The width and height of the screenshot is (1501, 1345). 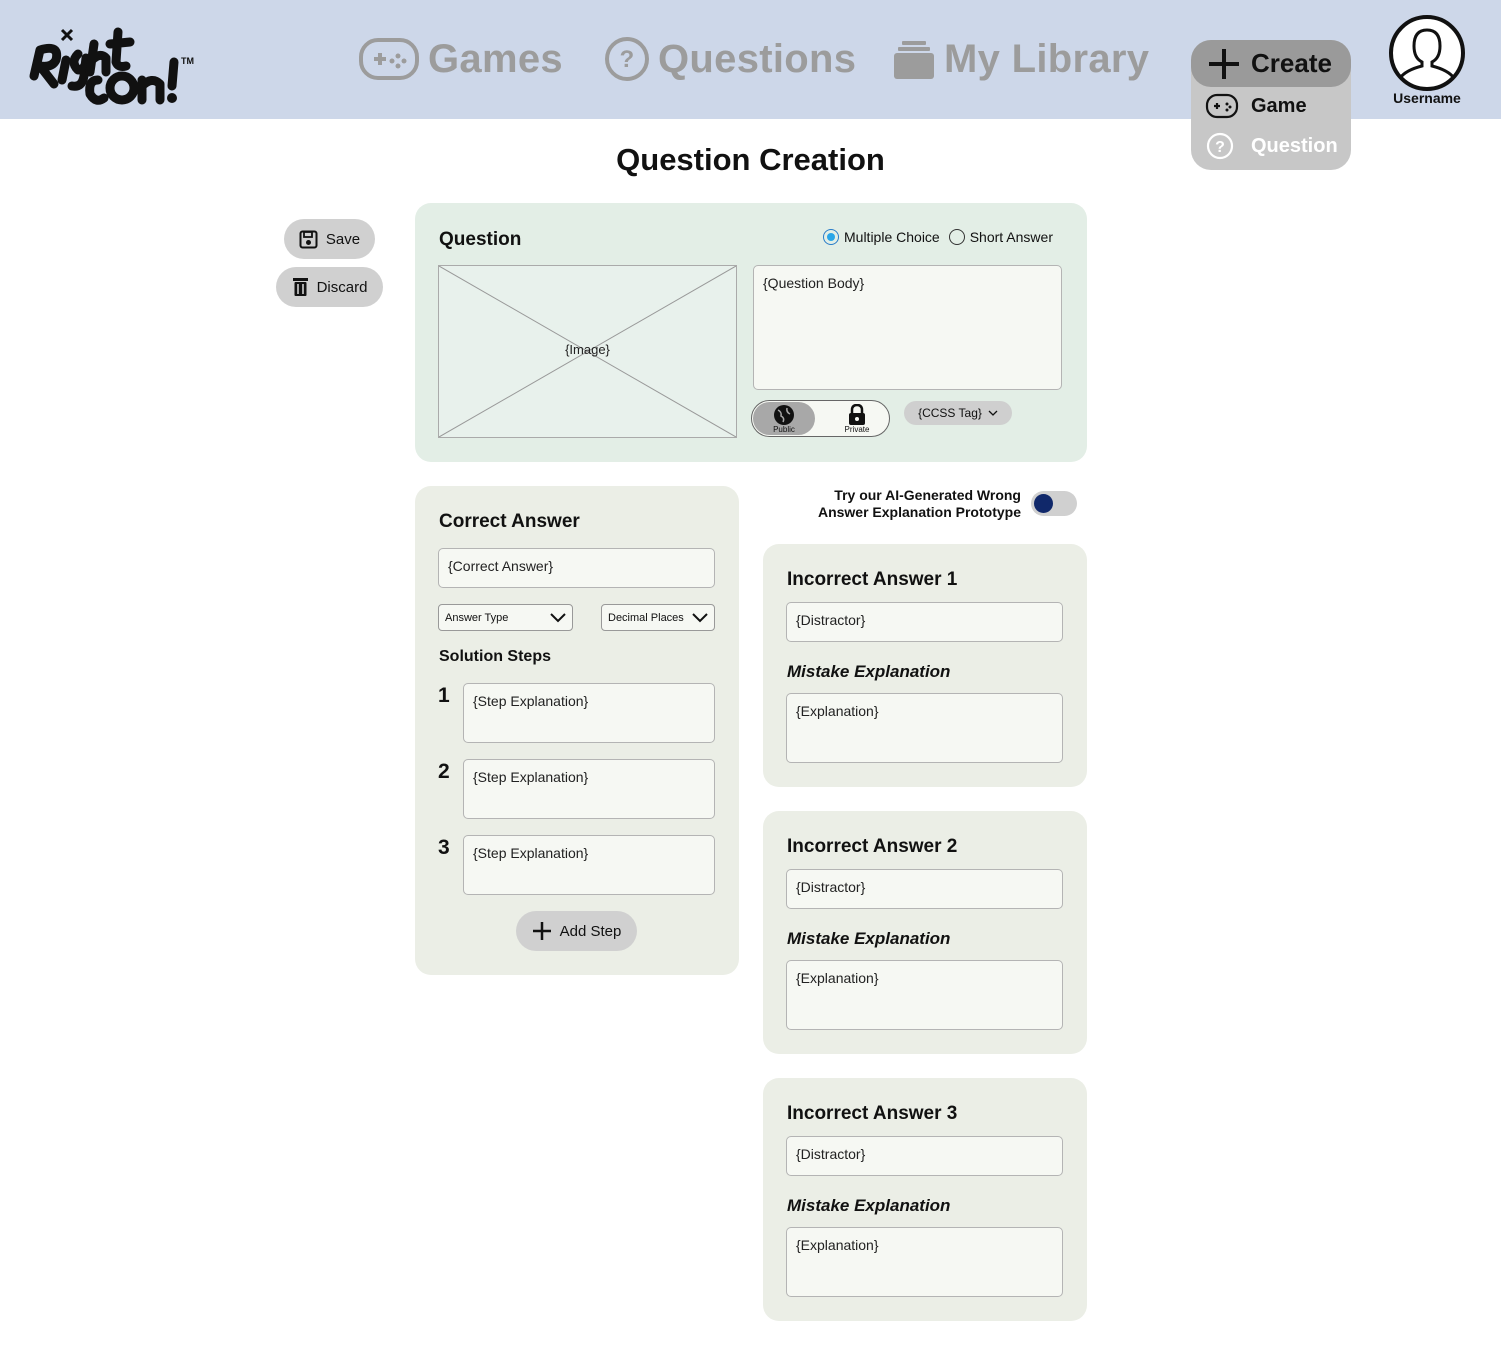 I want to click on discard-label: Discard, so click(x=342, y=287).